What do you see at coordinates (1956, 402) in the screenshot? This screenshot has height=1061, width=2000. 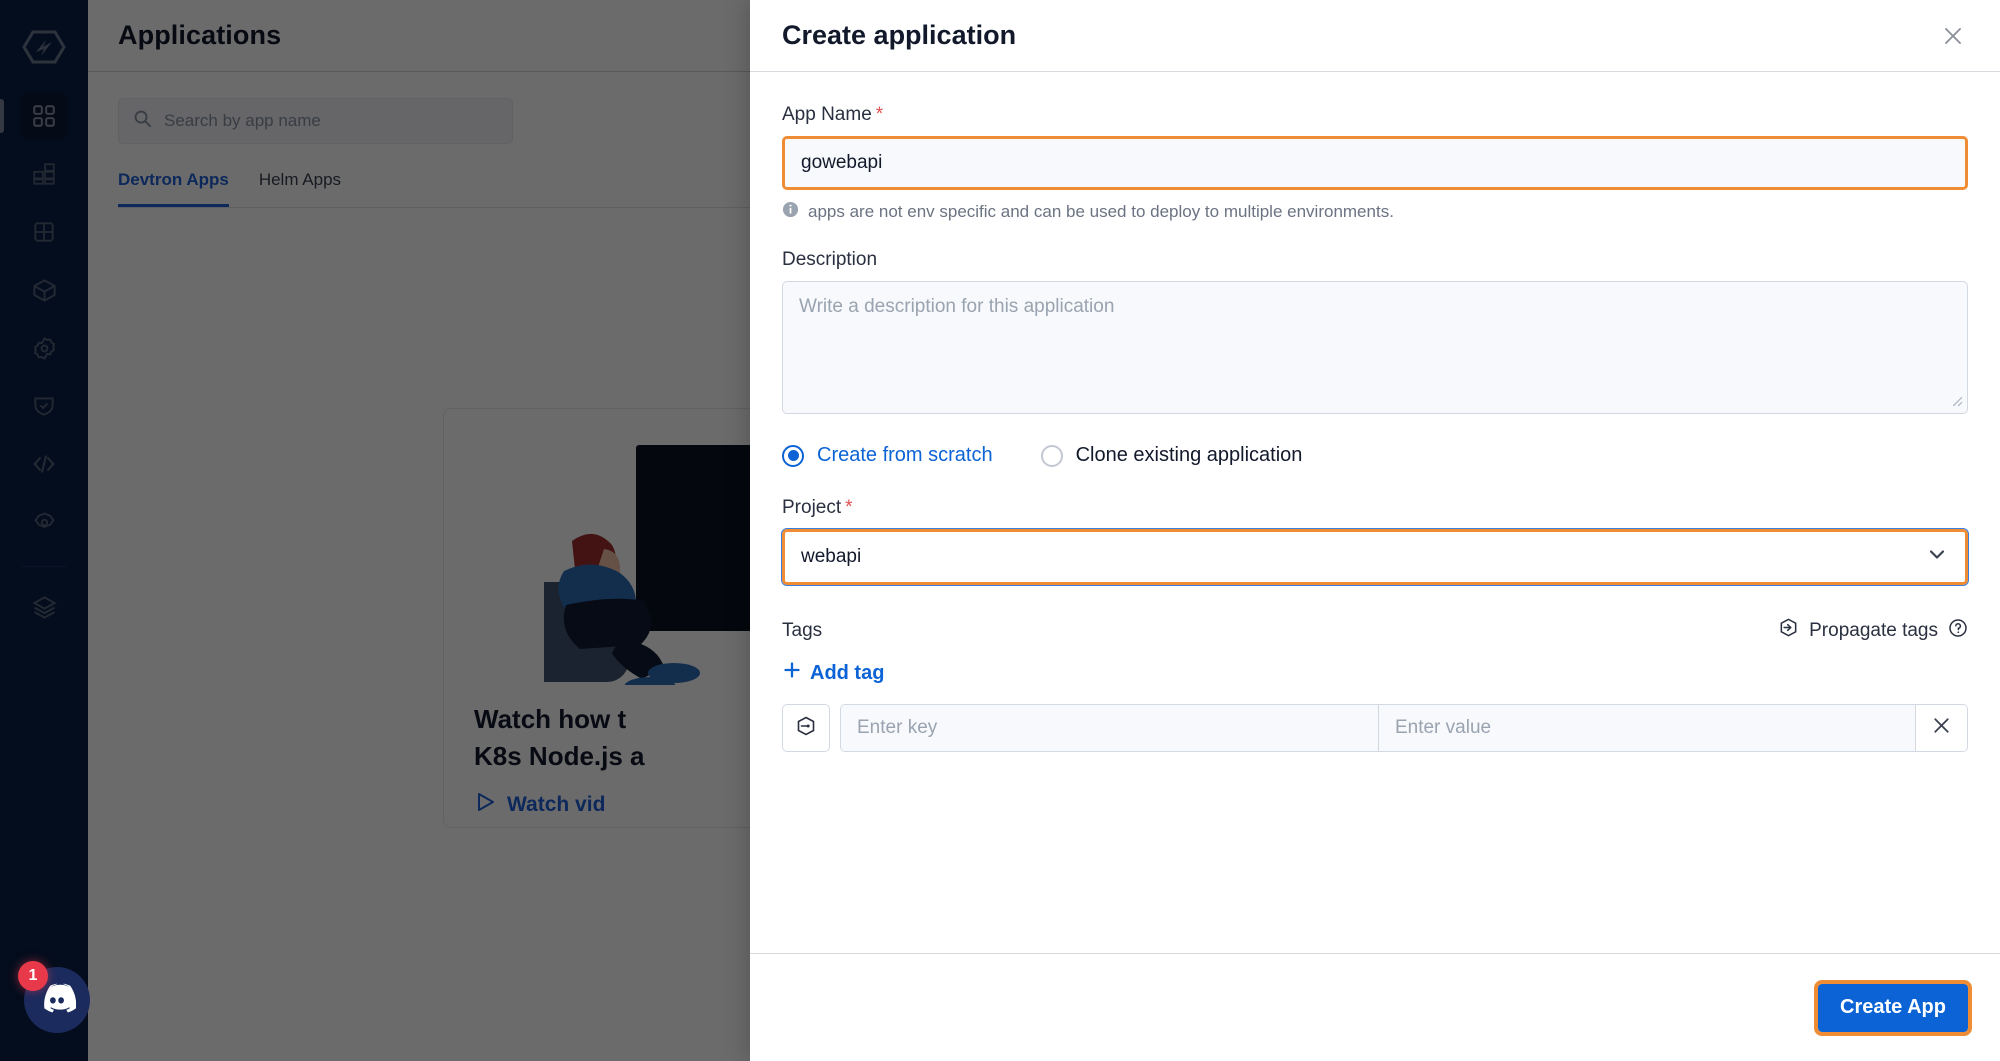 I see `resize-handle-icon` at bounding box center [1956, 402].